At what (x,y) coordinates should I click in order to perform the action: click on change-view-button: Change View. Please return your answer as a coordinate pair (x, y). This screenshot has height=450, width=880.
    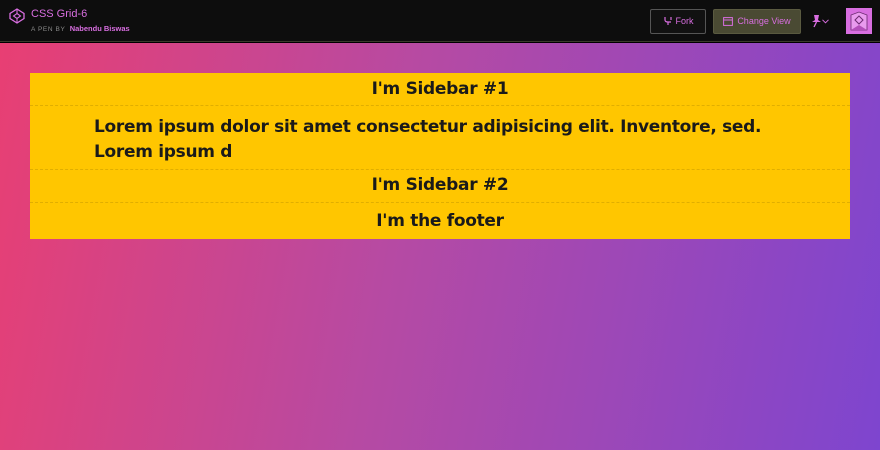
    Looking at the image, I should click on (757, 21).